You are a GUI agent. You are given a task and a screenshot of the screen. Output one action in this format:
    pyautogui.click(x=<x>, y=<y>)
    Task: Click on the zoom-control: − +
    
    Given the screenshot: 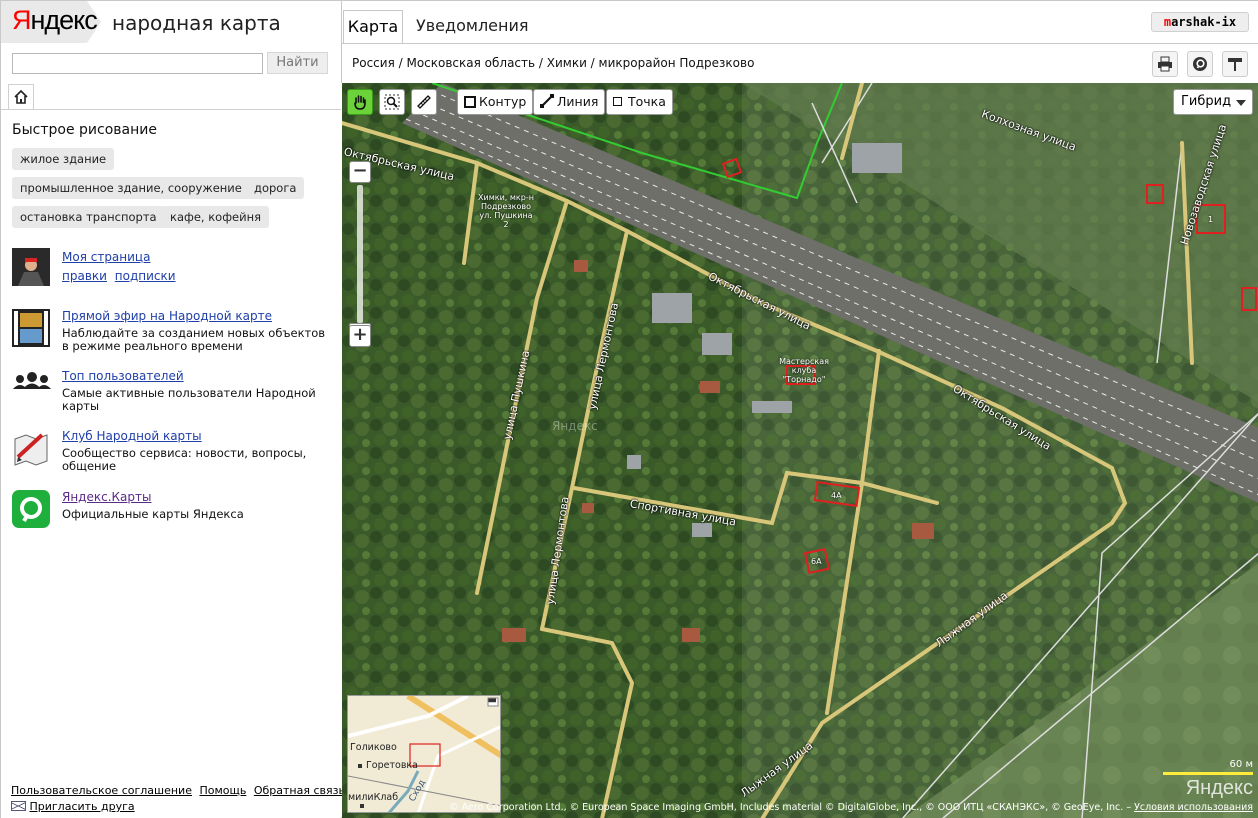 What is the action you would take?
    pyautogui.click(x=360, y=254)
    